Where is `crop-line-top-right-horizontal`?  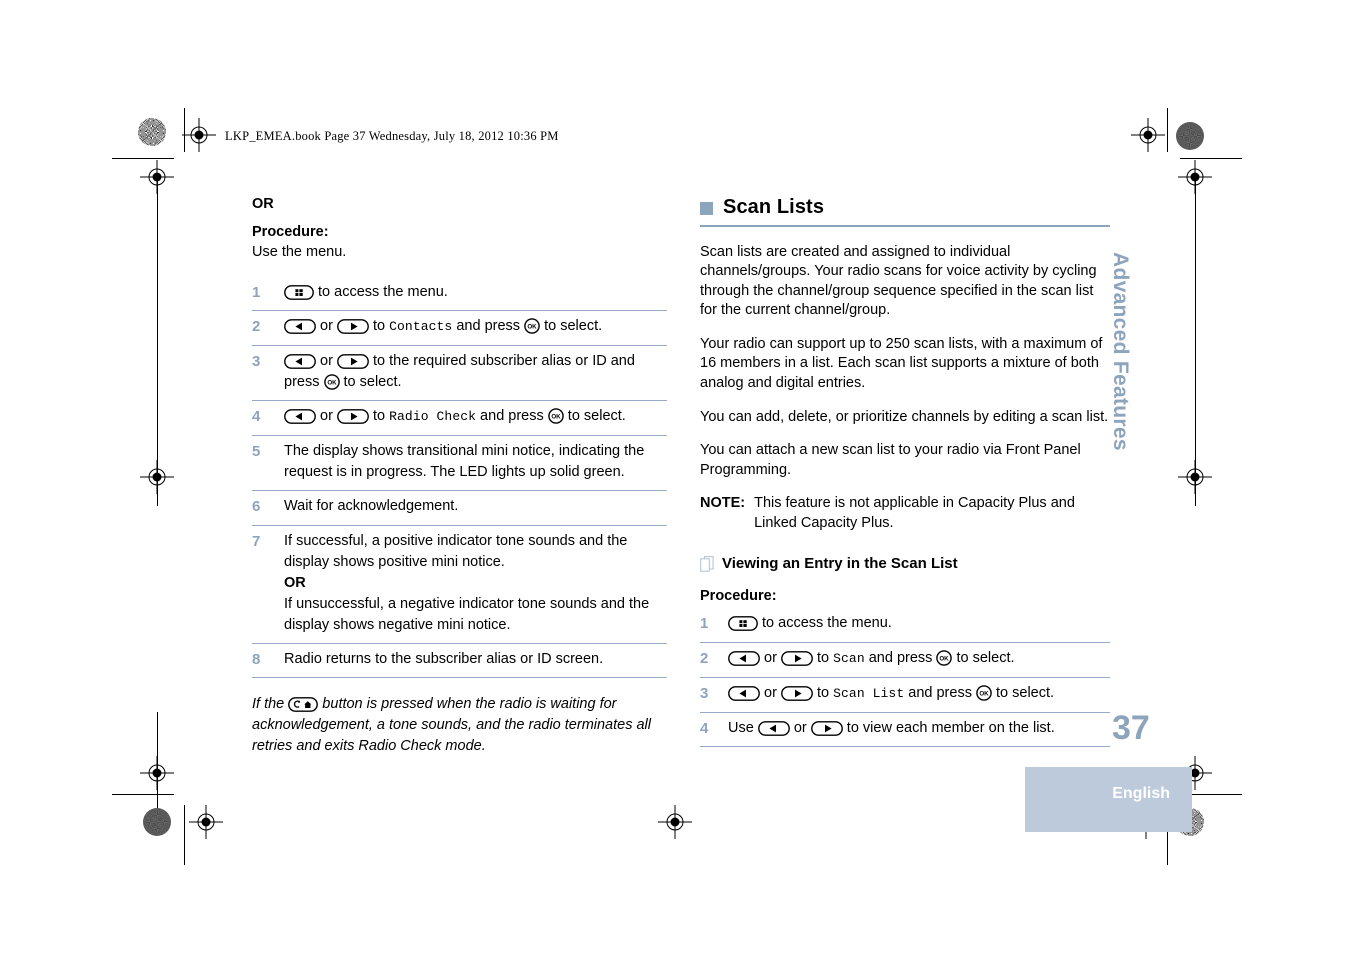
crop-line-top-right-horizontal is located at coordinates (1211, 158).